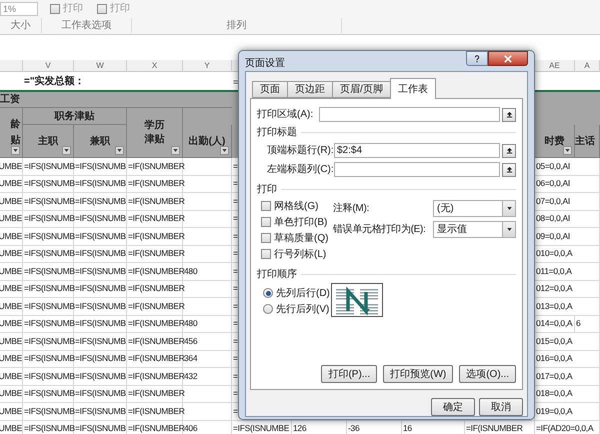  What do you see at coordinates (453, 407) in the screenshot?
I see `dialog-button: 确定` at bounding box center [453, 407].